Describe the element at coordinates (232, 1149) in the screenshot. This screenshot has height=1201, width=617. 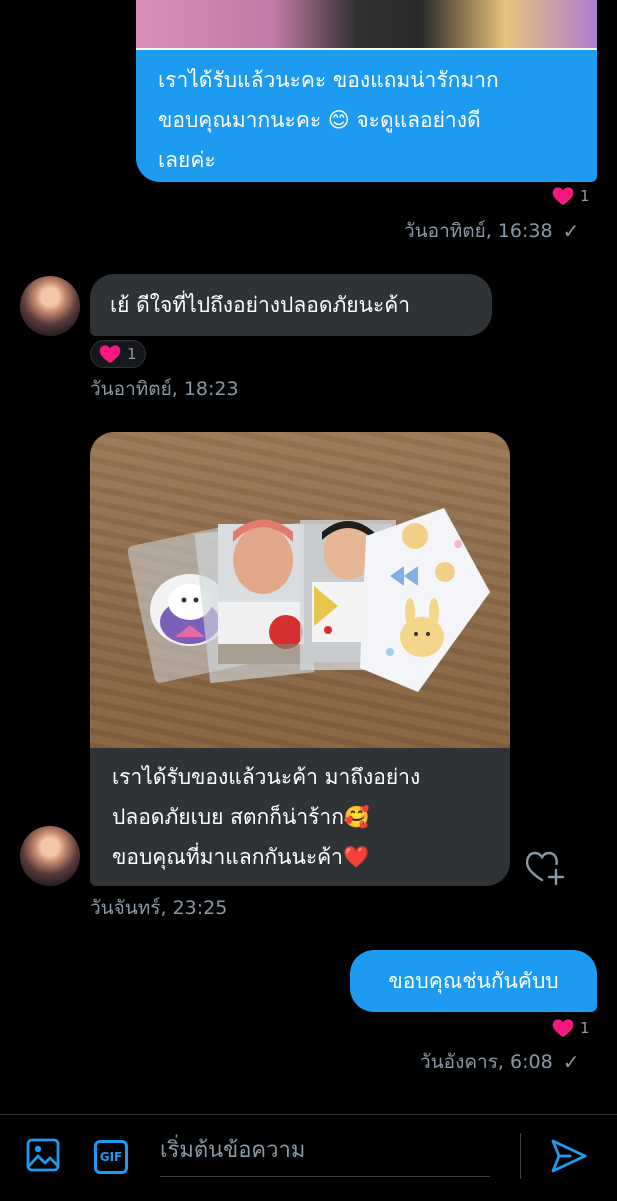
I see `message-input: เริ่มต้นข้อความ` at that location.